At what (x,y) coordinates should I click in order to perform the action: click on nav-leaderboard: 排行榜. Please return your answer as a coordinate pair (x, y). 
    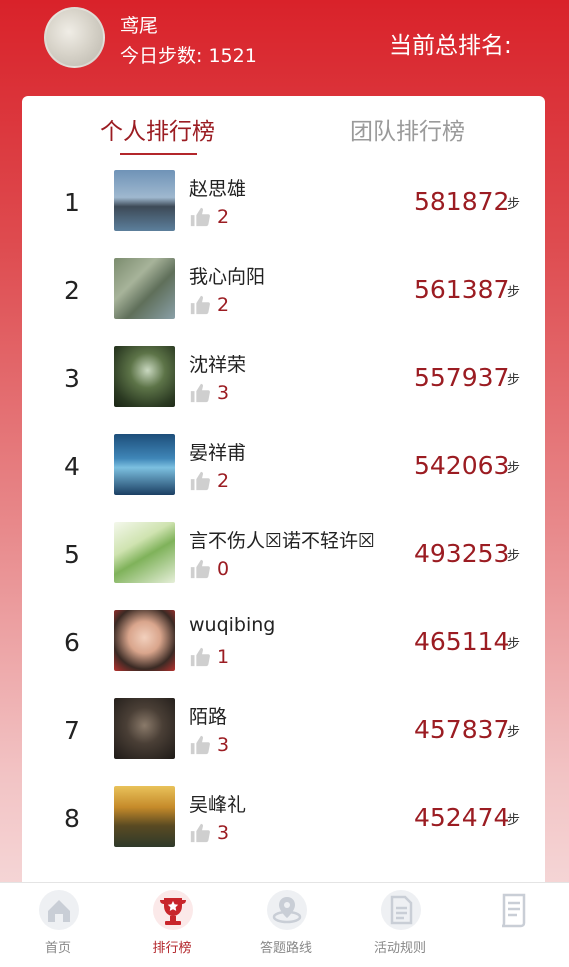
    Looking at the image, I should click on (172, 925).